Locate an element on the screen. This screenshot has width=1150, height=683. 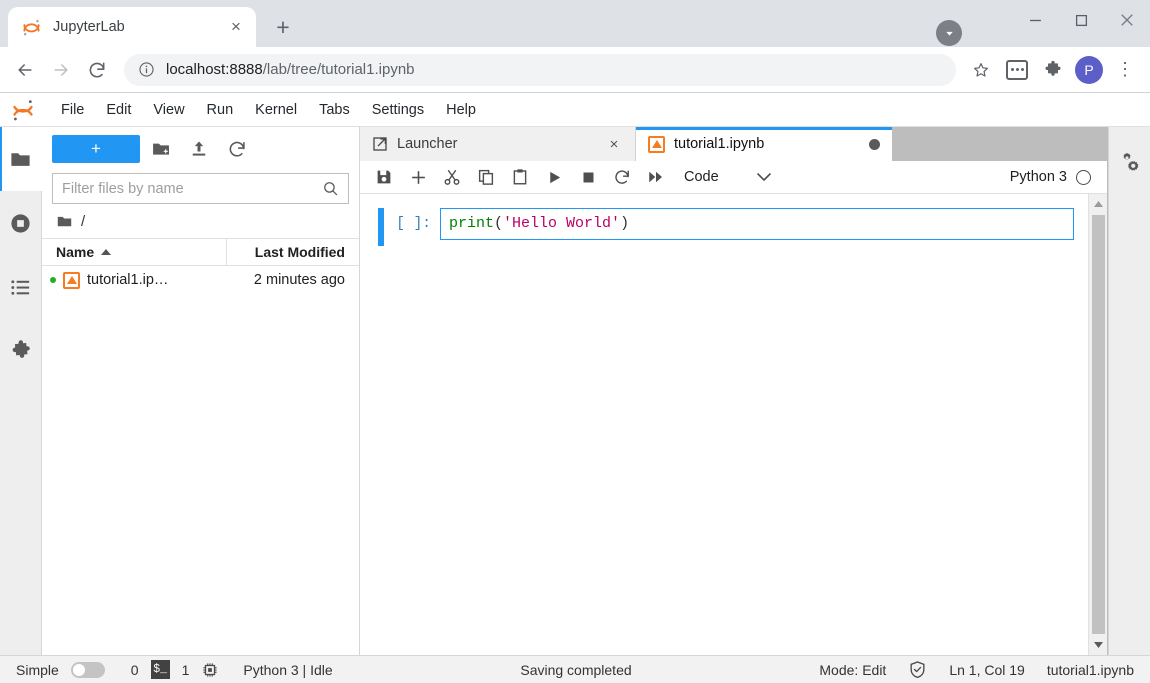
list-icon is located at coordinates (20, 287).